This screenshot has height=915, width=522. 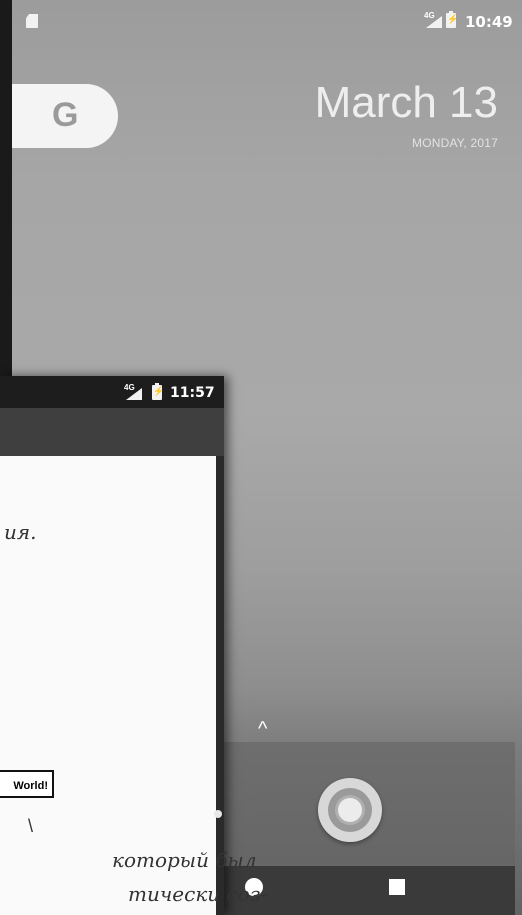 What do you see at coordinates (192, 393) in the screenshot?
I see `overlay-status-time: 11:57` at bounding box center [192, 393].